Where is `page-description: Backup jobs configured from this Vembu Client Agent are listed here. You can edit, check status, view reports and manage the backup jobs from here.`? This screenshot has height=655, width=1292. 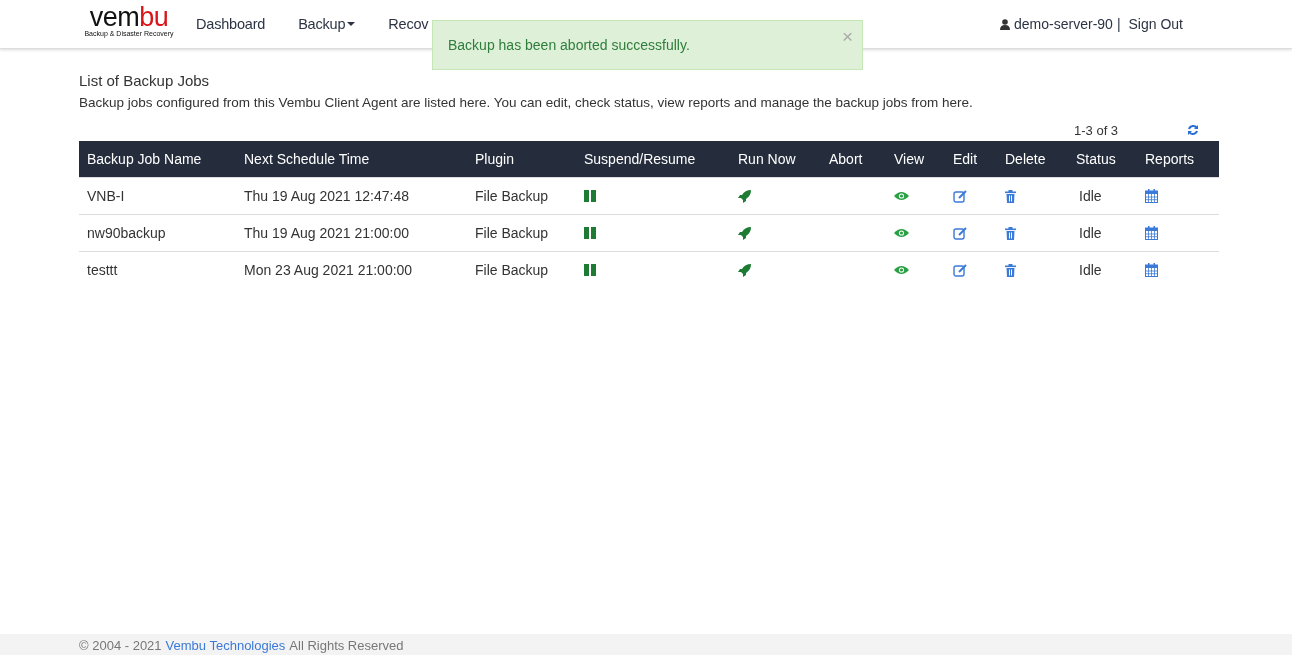
page-description: Backup jobs configured from this Vembu Client Agent are listed here. You can edit, check status, view reports and manage the backup jobs from here. is located at coordinates (526, 102).